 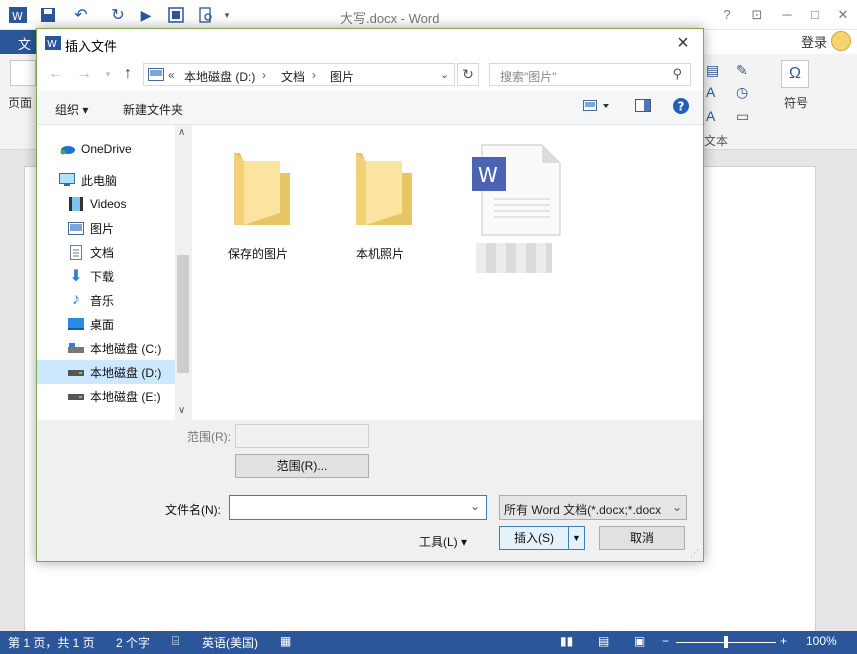 What do you see at coordinates (81, 15) in the screenshot?
I see `undo-icon: ↶` at bounding box center [81, 15].